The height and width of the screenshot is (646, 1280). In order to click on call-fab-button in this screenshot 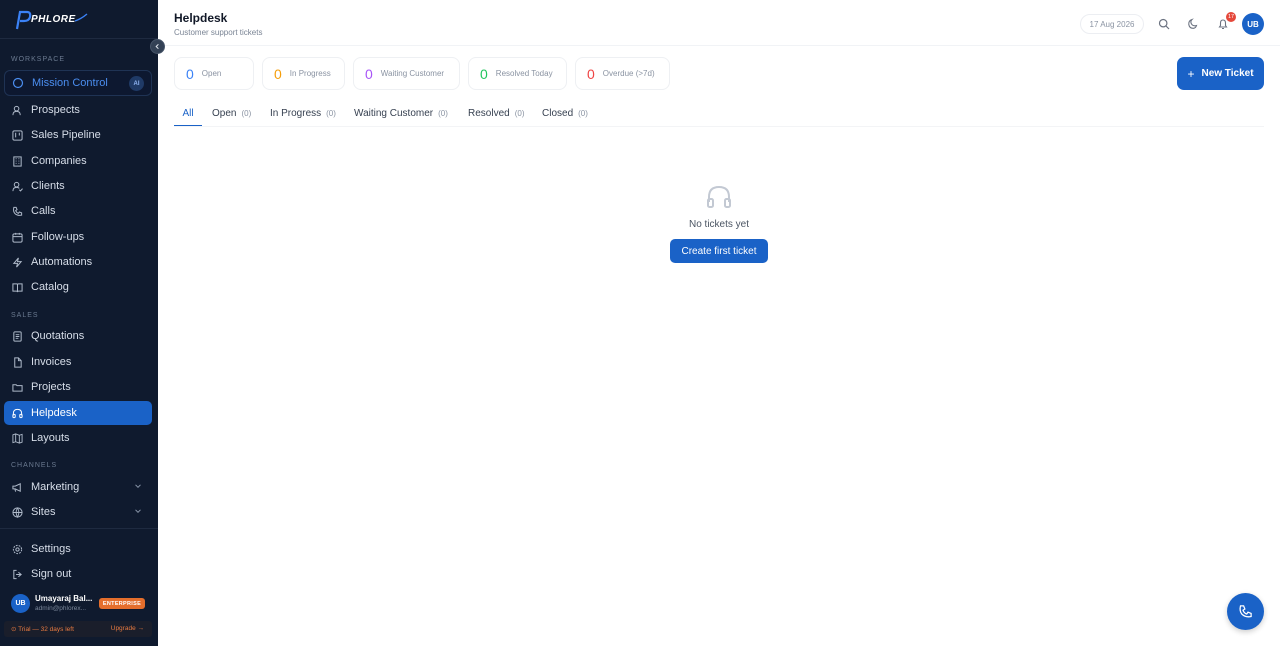, I will do `click(1245, 611)`.